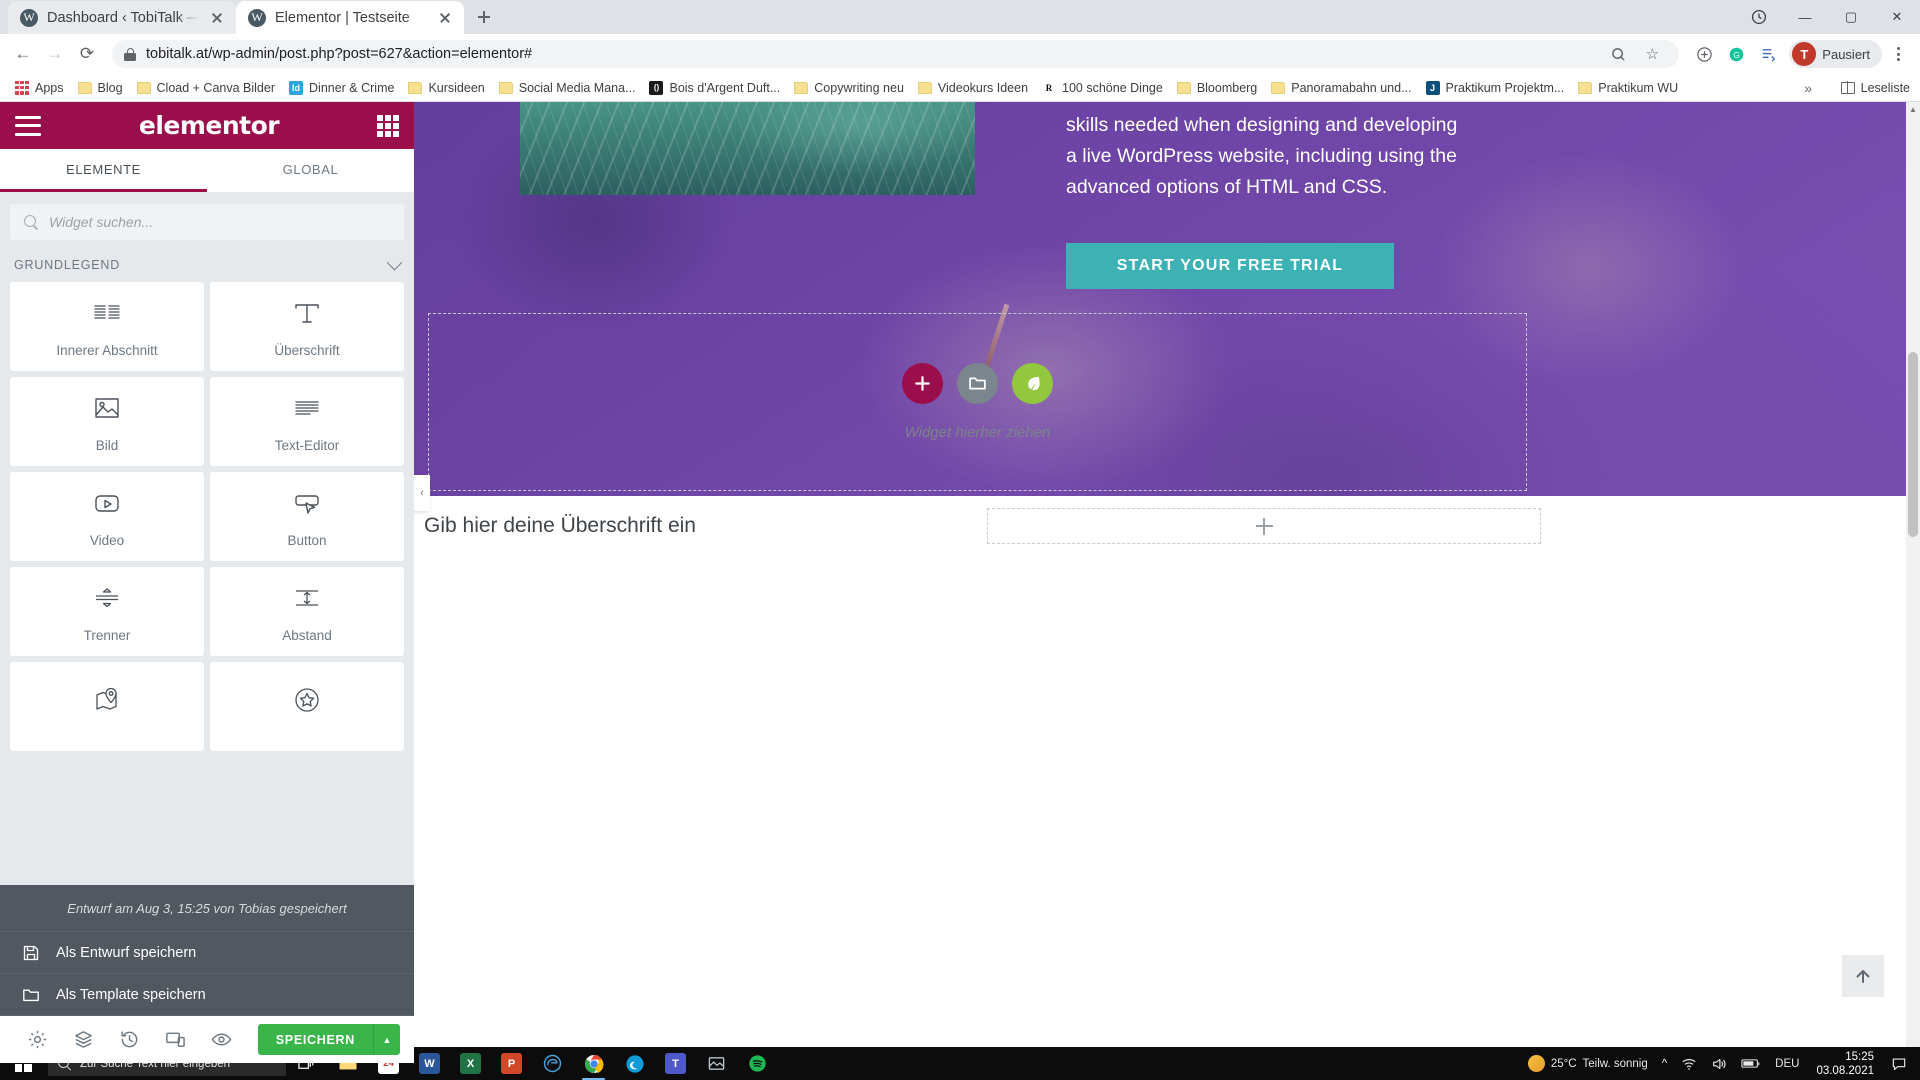  What do you see at coordinates (1689, 1063) in the screenshot?
I see `wifi-icon` at bounding box center [1689, 1063].